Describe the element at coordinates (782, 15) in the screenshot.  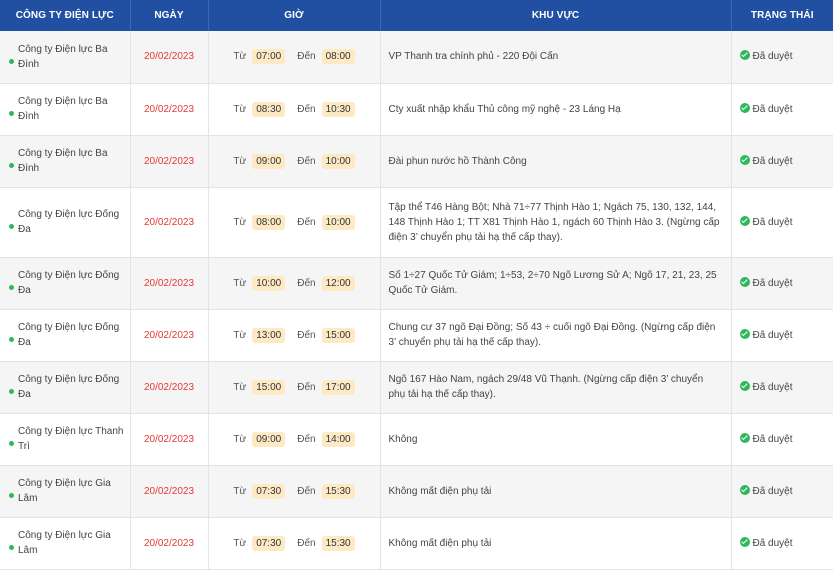
I see `header-status: TRẠNG THÁI` at that location.